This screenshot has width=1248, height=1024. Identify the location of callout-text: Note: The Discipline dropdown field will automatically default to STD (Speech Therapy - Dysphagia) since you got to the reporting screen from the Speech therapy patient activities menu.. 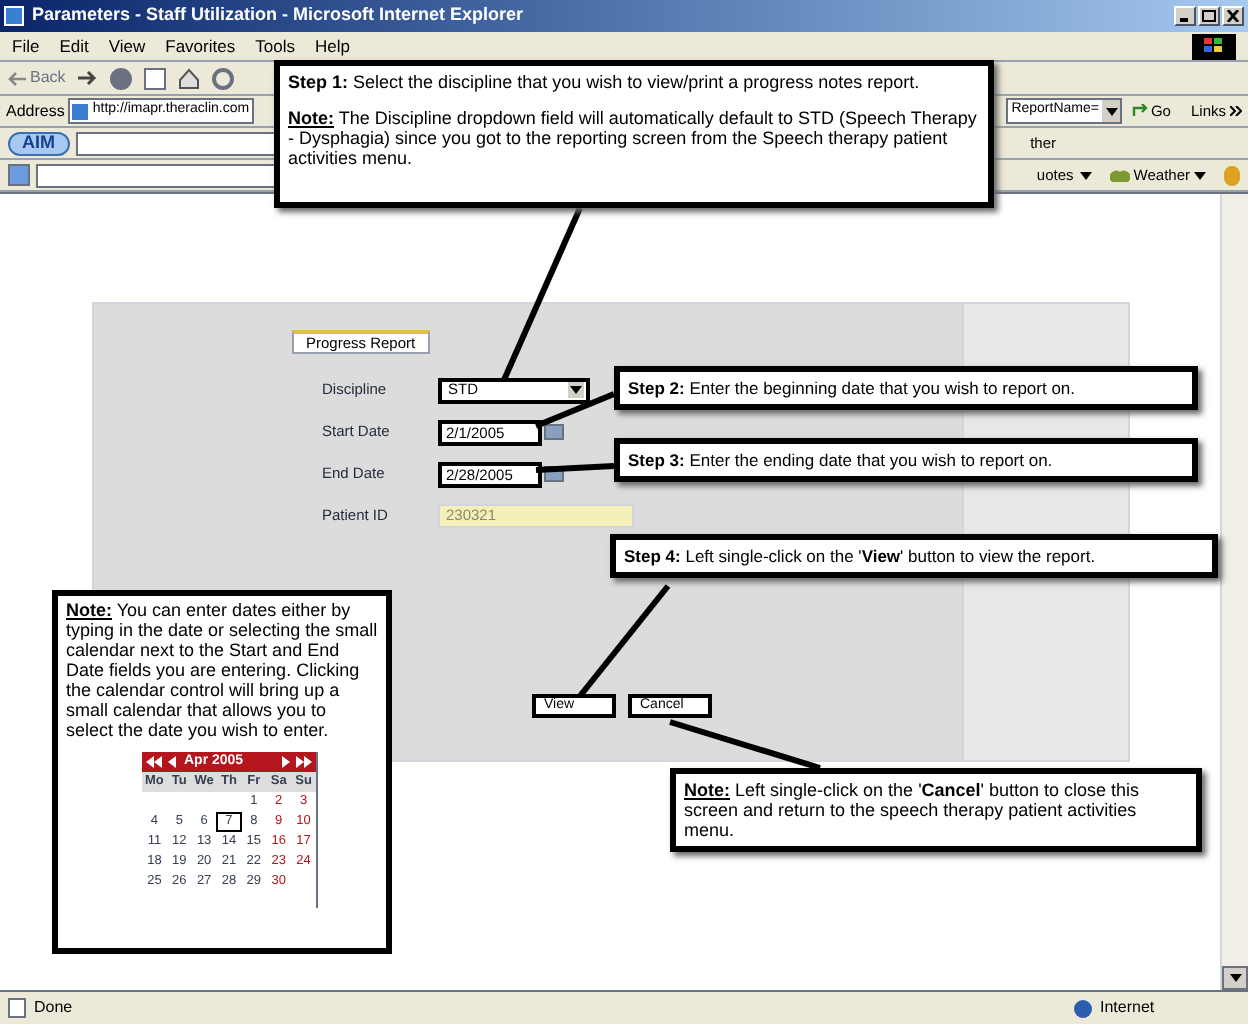
(633, 138).